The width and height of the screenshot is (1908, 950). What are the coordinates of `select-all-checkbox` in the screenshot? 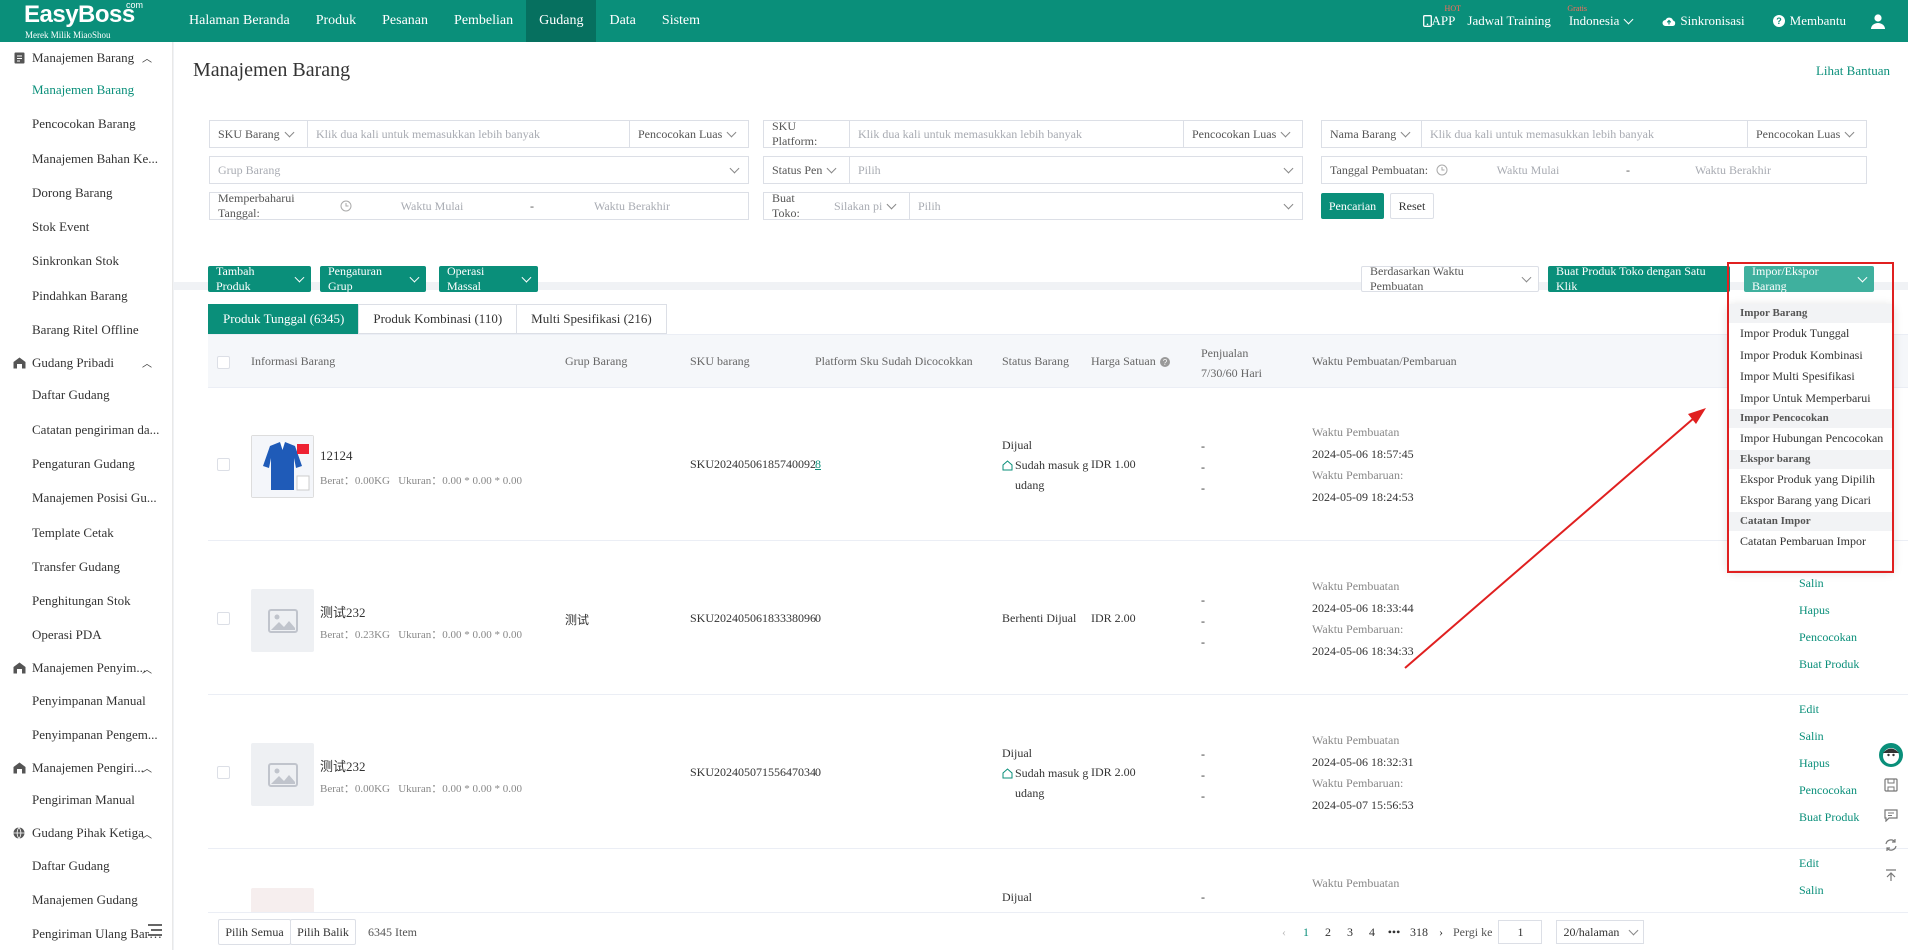 It's located at (223, 362).